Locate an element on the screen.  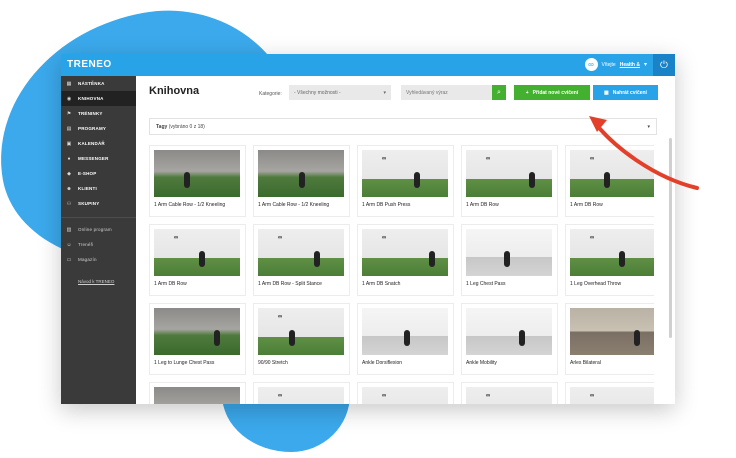
chevron-down-icon: ▾ is located at coordinates (384, 92).